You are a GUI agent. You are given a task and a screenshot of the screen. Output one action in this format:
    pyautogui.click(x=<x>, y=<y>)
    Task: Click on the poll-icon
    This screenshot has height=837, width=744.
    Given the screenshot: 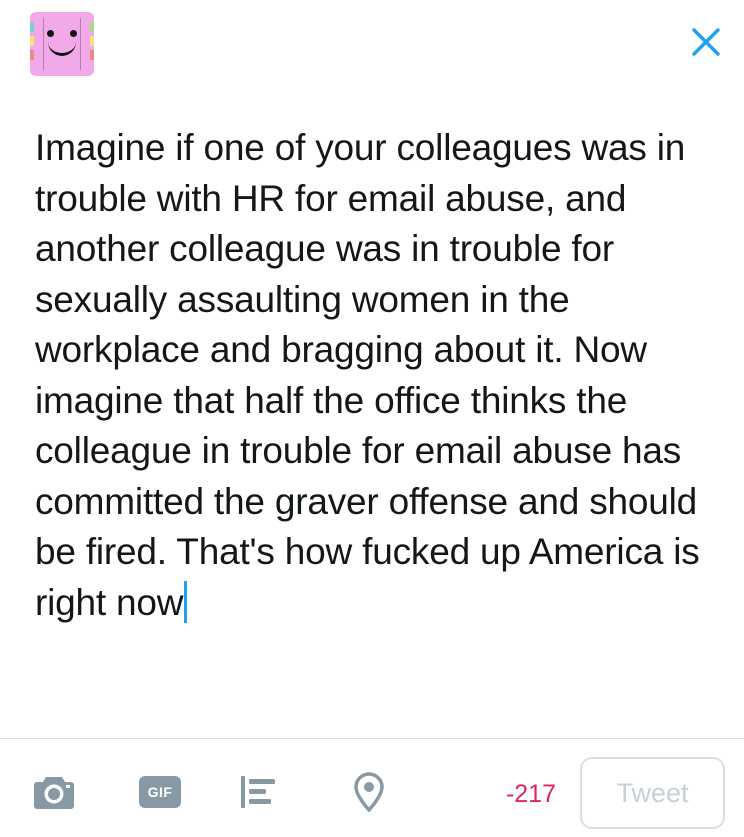 What is the action you would take?
    pyautogui.click(x=258, y=792)
    